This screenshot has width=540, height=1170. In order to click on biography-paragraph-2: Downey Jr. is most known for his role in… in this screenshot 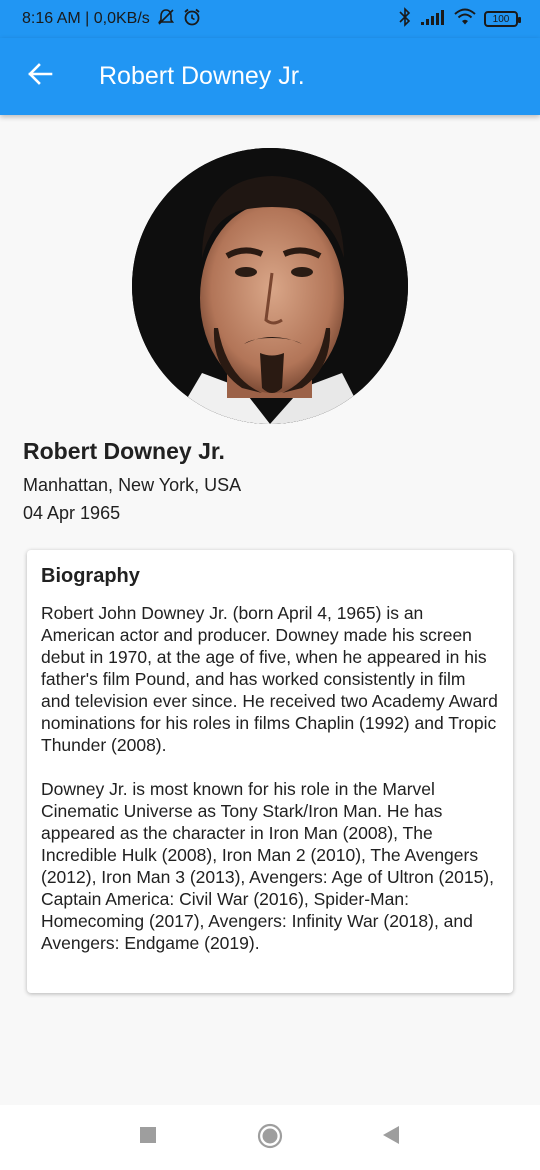, I will do `click(267, 866)`.